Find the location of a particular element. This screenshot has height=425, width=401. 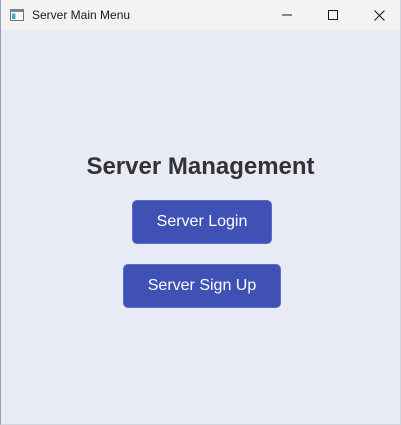

server-signup-button: Server Sign Up is located at coordinates (202, 286).